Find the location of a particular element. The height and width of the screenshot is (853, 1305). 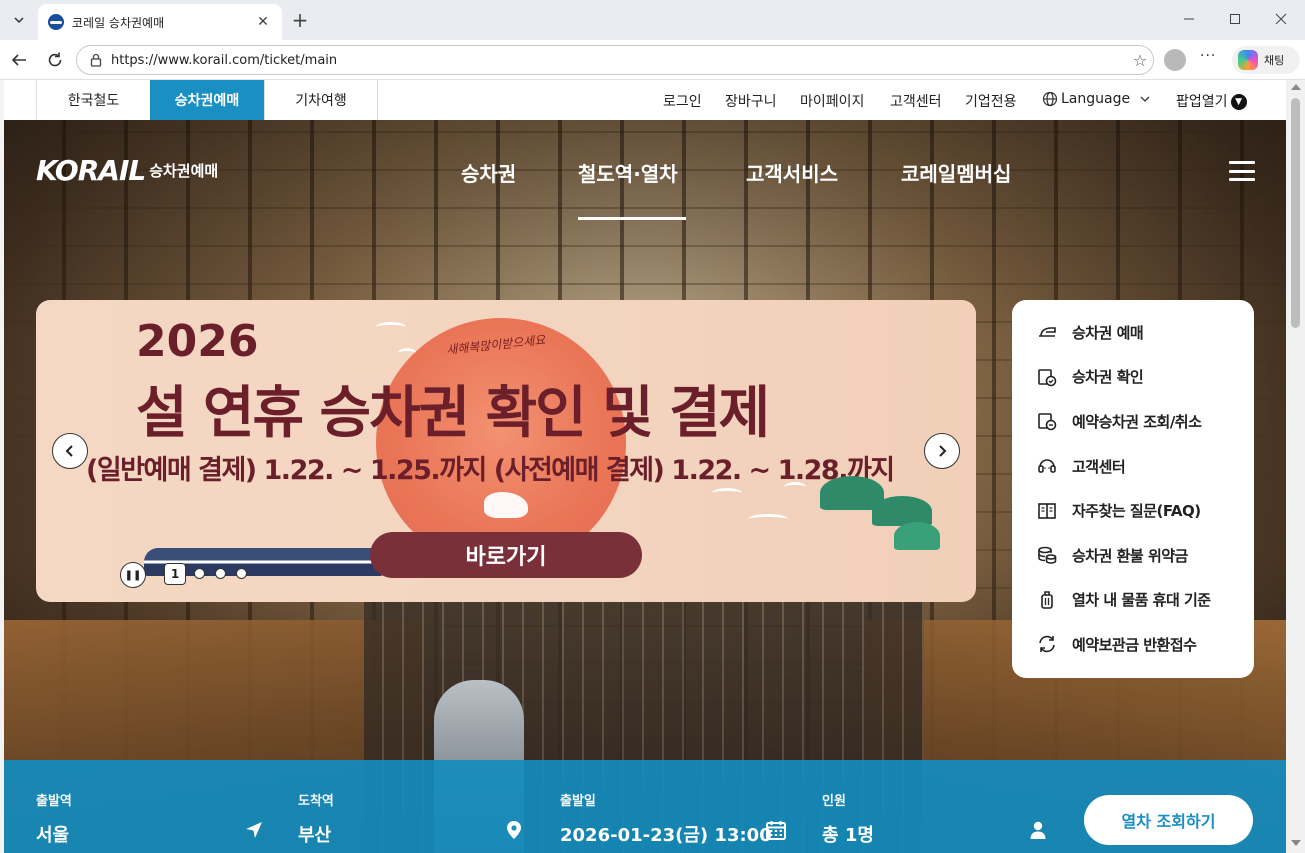

headset-icon is located at coordinates (1047, 466).